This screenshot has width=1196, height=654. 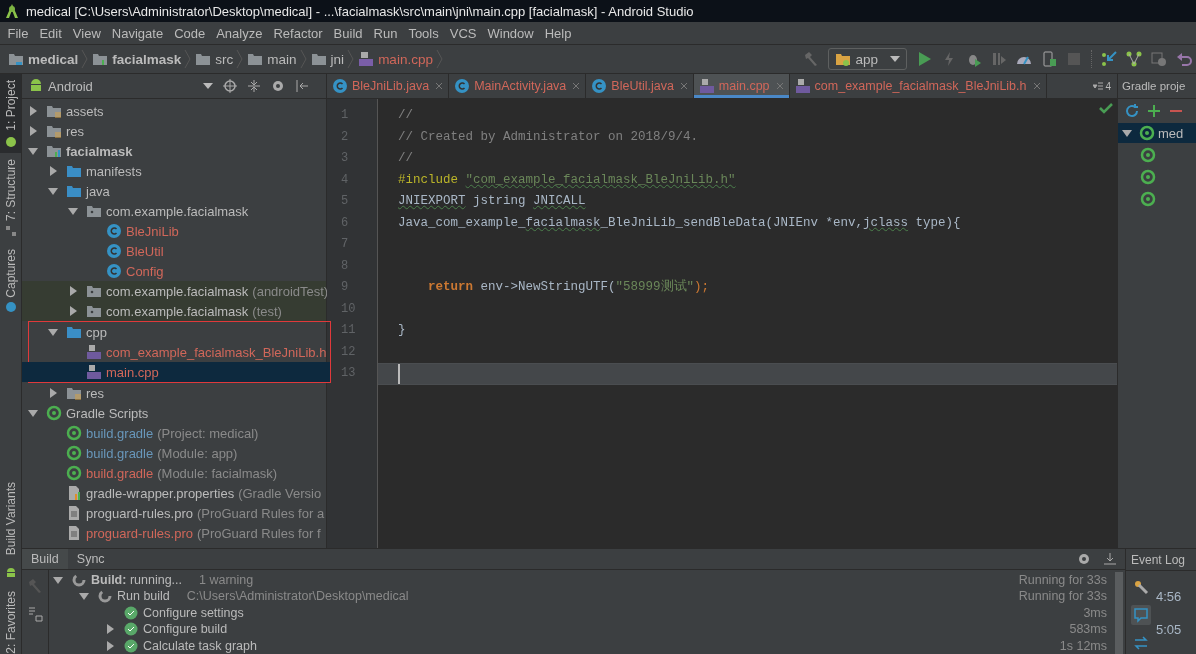 I want to click on device-icon, so click(x=1049, y=59).